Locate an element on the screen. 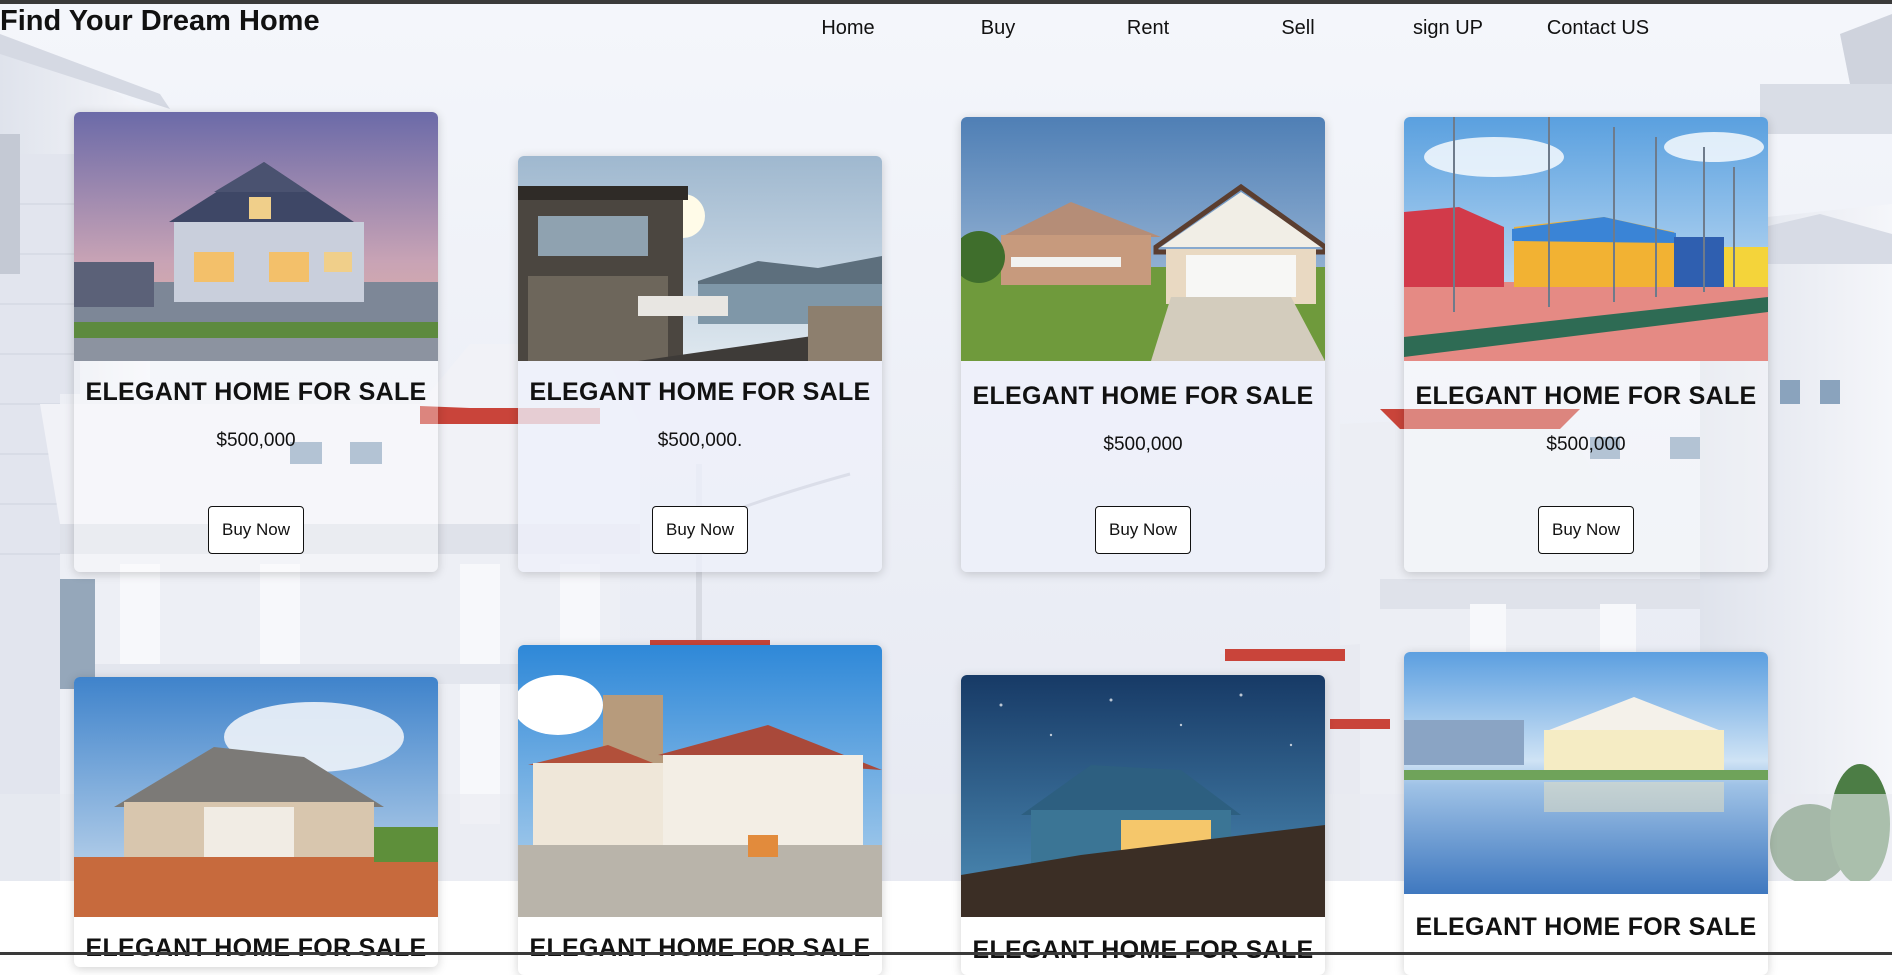 The width and height of the screenshot is (1892, 975). listing-card: ELEGANT HOME FOR SALE $500,000. Buy Now is located at coordinates (700, 364).